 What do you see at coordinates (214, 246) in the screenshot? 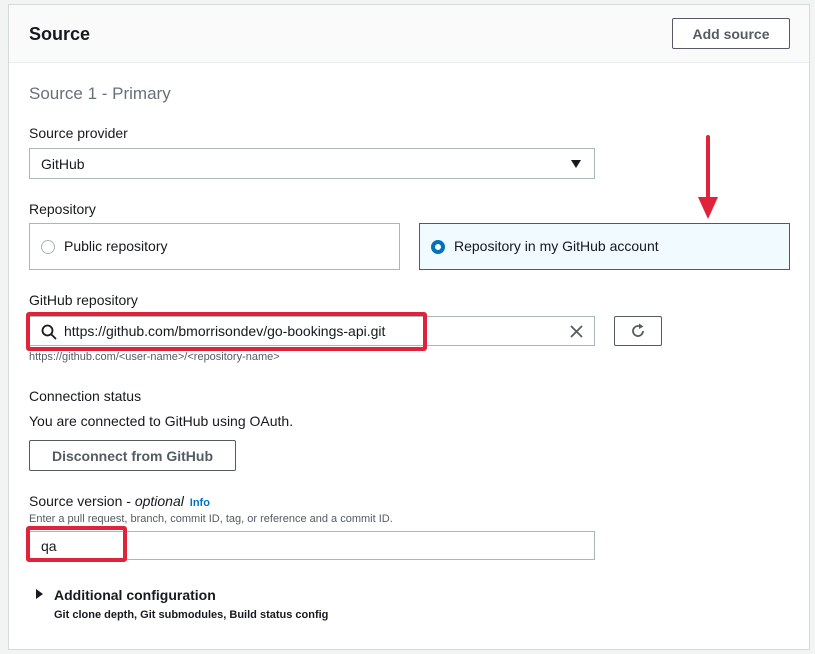
I see `repo-option-public: Public repository` at bounding box center [214, 246].